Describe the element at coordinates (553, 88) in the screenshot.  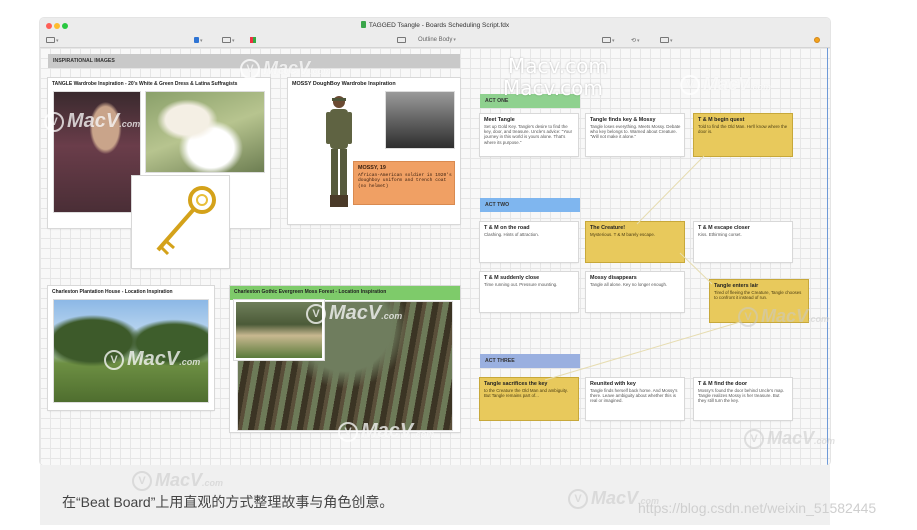
I see `watermark-site-2: Macv.com` at that location.